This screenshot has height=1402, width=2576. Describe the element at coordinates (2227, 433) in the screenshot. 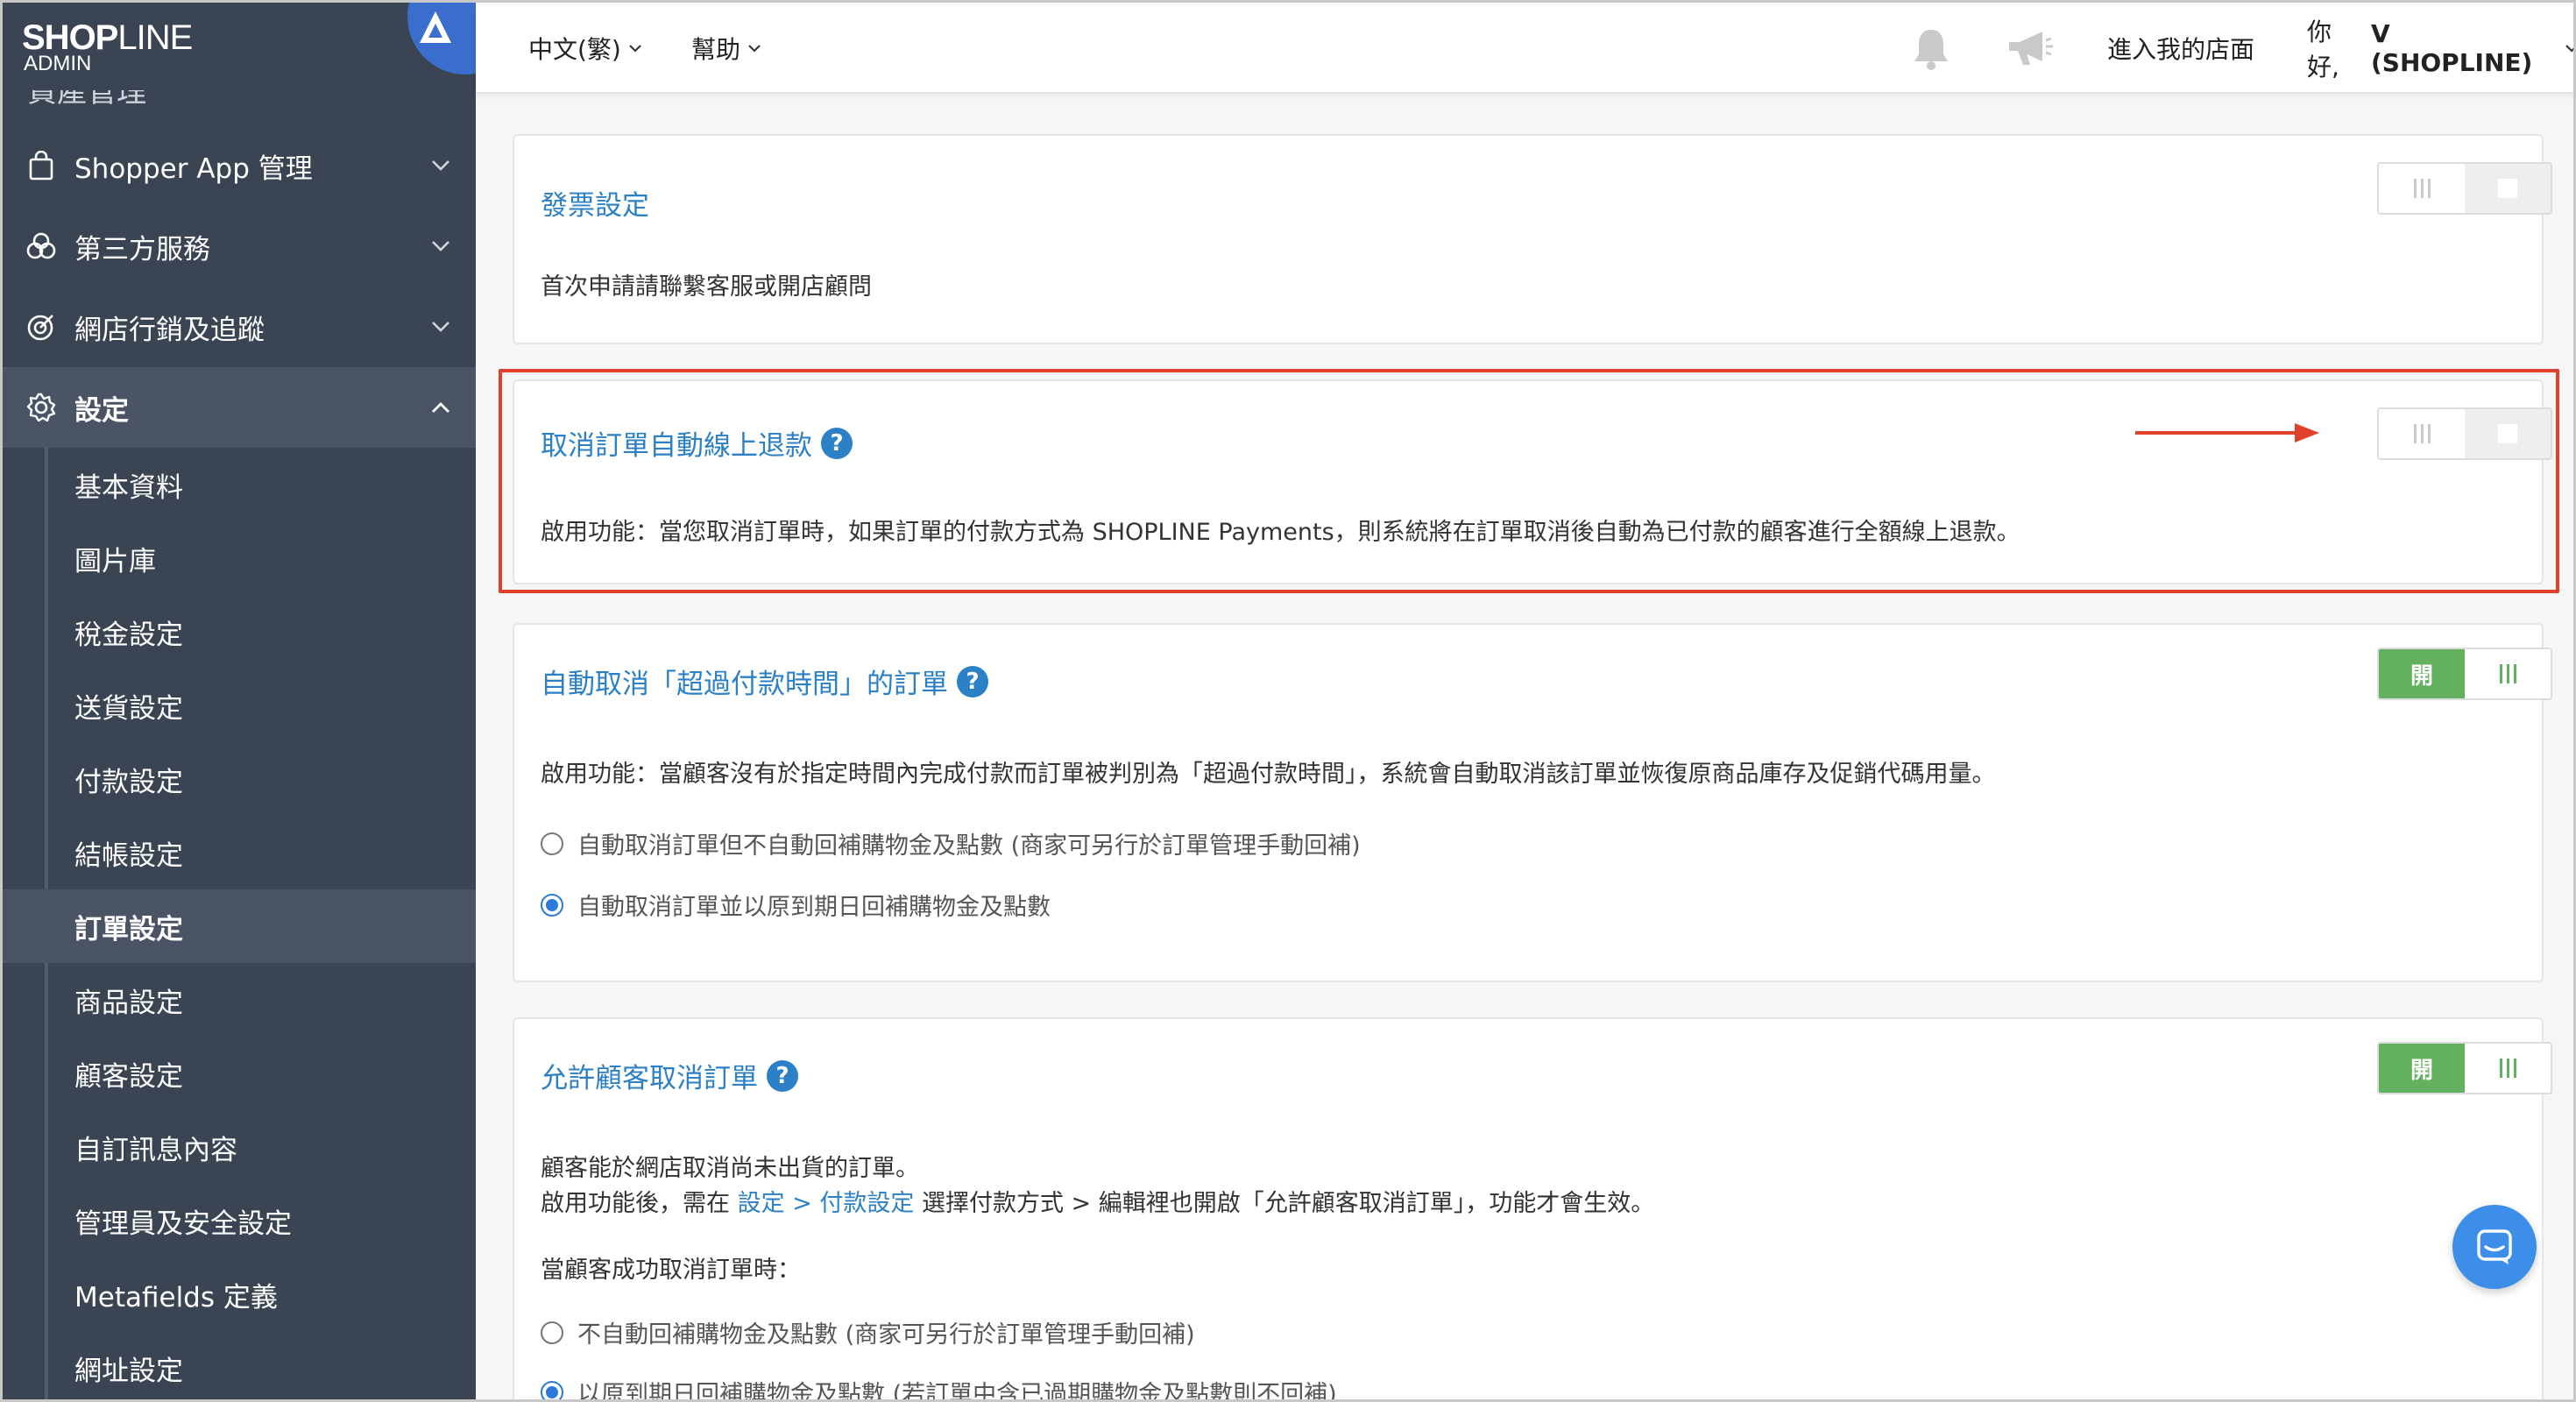

I see `arrow-icon` at that location.